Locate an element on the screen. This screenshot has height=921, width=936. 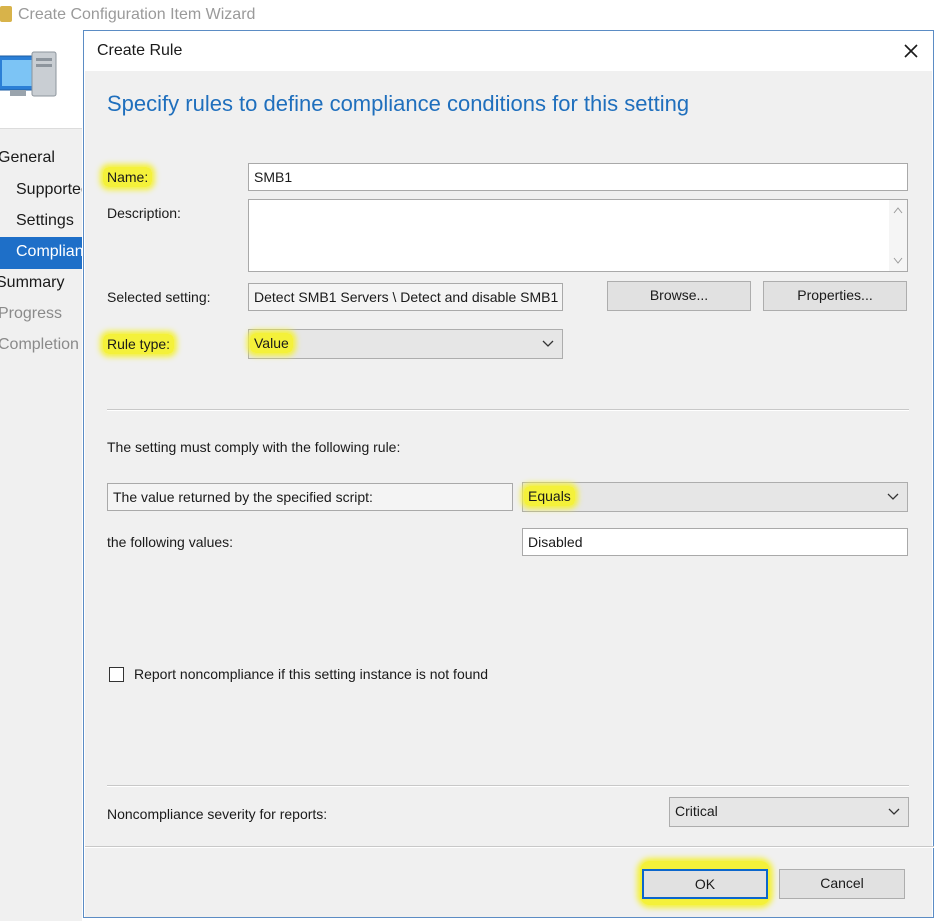
cancel-button: Cancel is located at coordinates (842, 884).